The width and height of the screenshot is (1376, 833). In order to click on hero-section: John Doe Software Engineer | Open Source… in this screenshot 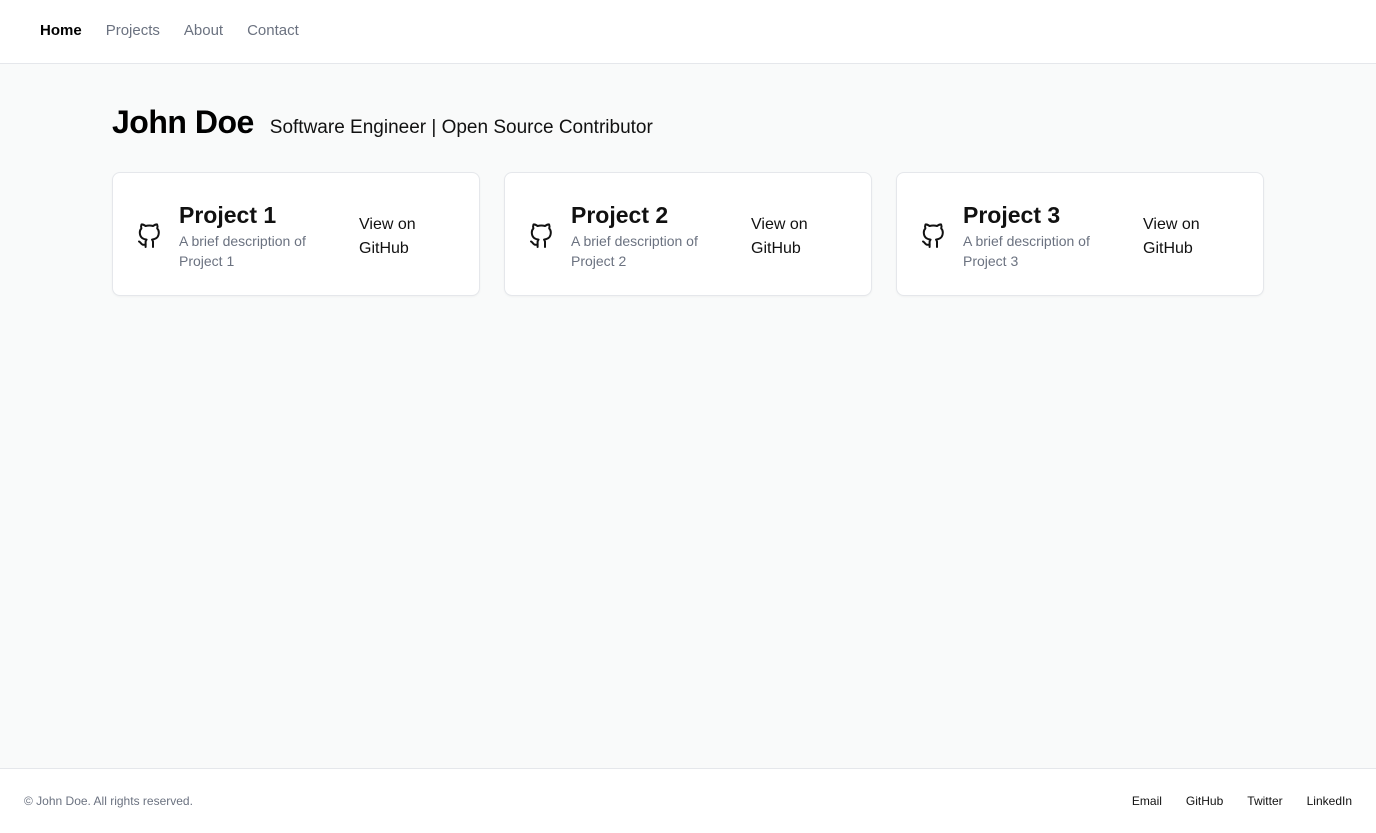, I will do `click(382, 122)`.